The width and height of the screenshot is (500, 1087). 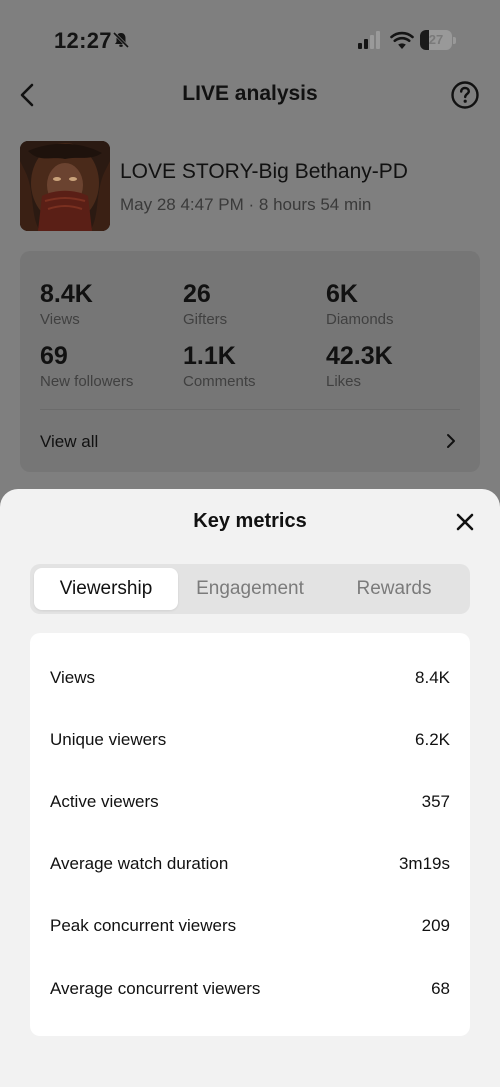 What do you see at coordinates (246, 204) in the screenshot?
I see `live-meta: May 28 4:47 PM · 8 hours 54 min` at bounding box center [246, 204].